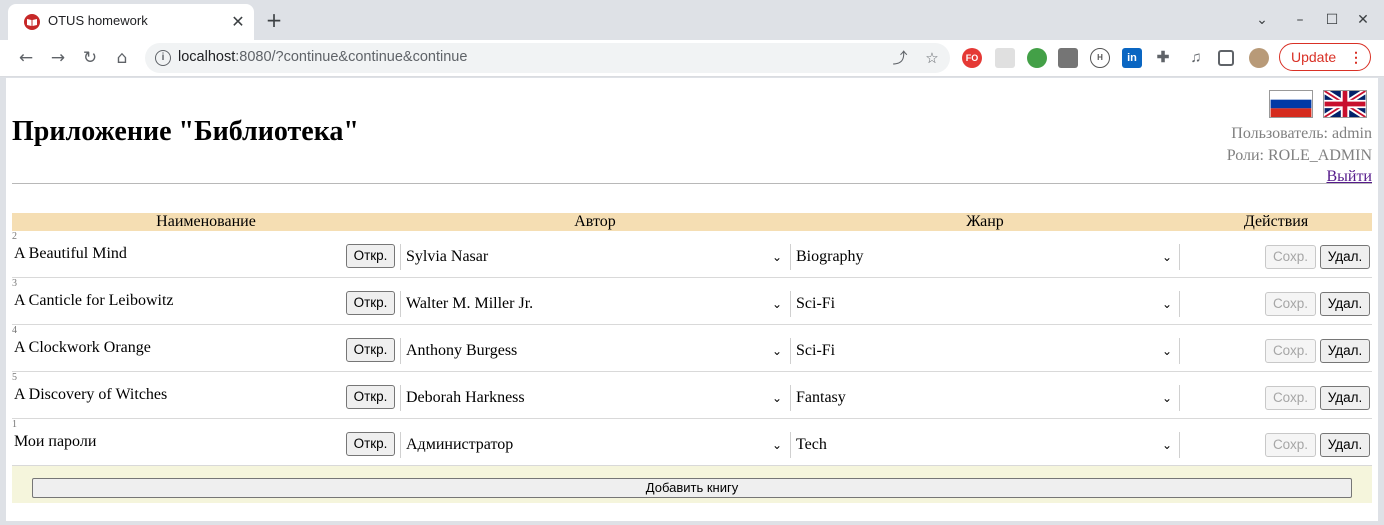 The width and height of the screenshot is (1384, 525). Describe the element at coordinates (593, 351) in the screenshot. I see `author-select: Anthony Burgess ⌄` at that location.